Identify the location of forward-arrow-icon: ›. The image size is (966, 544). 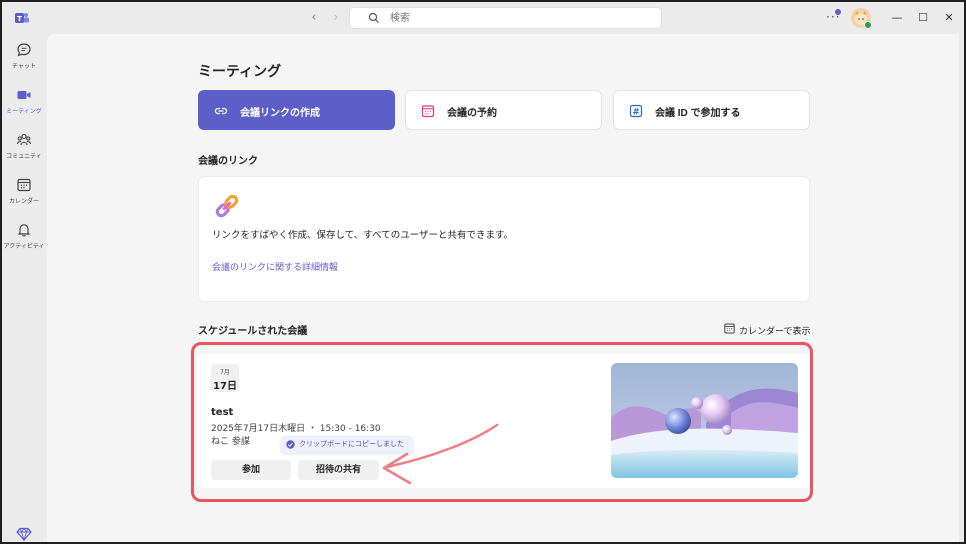
(336, 18).